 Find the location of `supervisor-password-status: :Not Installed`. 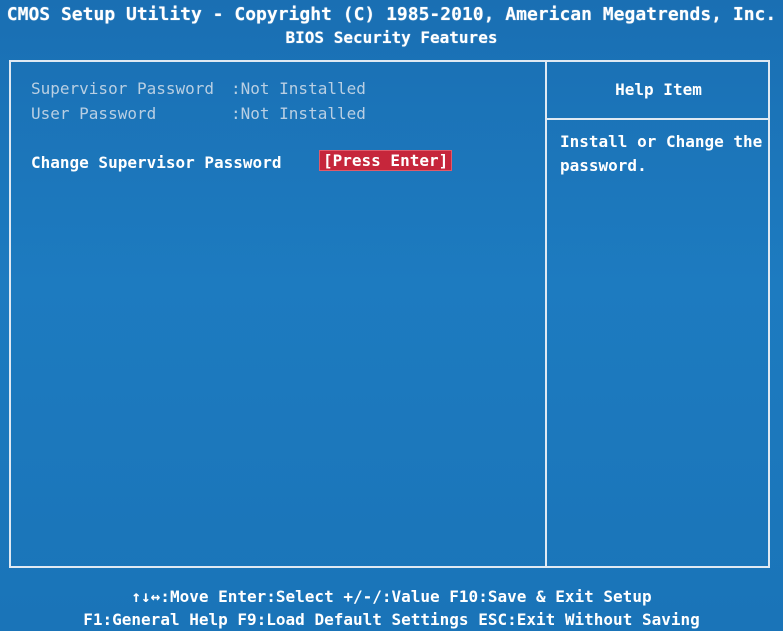

supervisor-password-status: :Not Installed is located at coordinates (298, 88).